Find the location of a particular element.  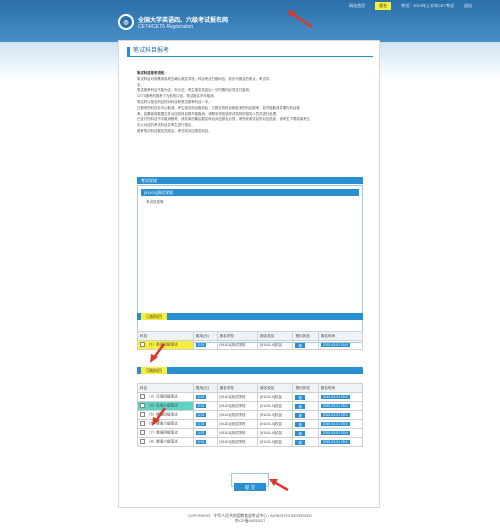

school-section-header: 考试学校 is located at coordinates (250, 180).